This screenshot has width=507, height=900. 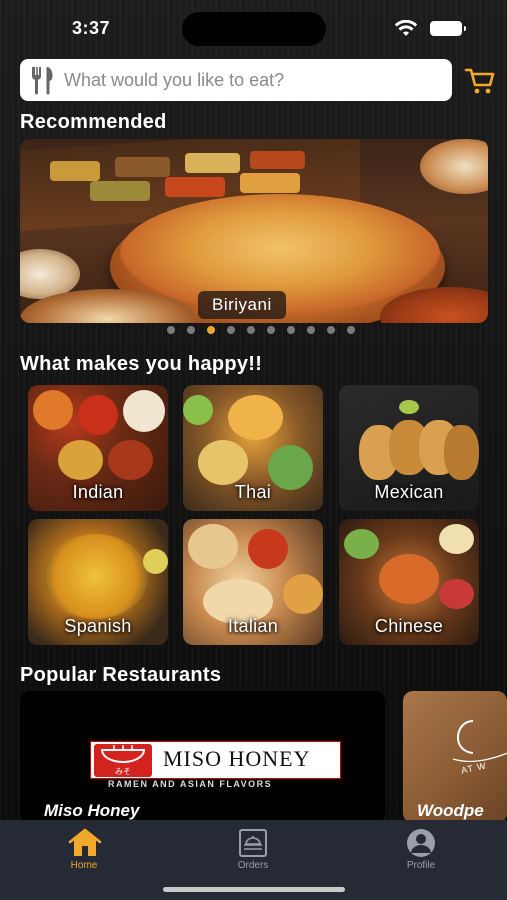 I want to click on status-bar: 3:37, so click(x=253, y=28).